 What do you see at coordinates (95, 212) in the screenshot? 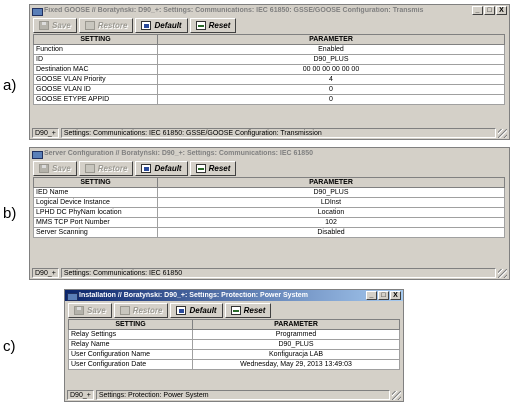
I see `setting-cell: LPHD DC PhyNam location` at bounding box center [95, 212].